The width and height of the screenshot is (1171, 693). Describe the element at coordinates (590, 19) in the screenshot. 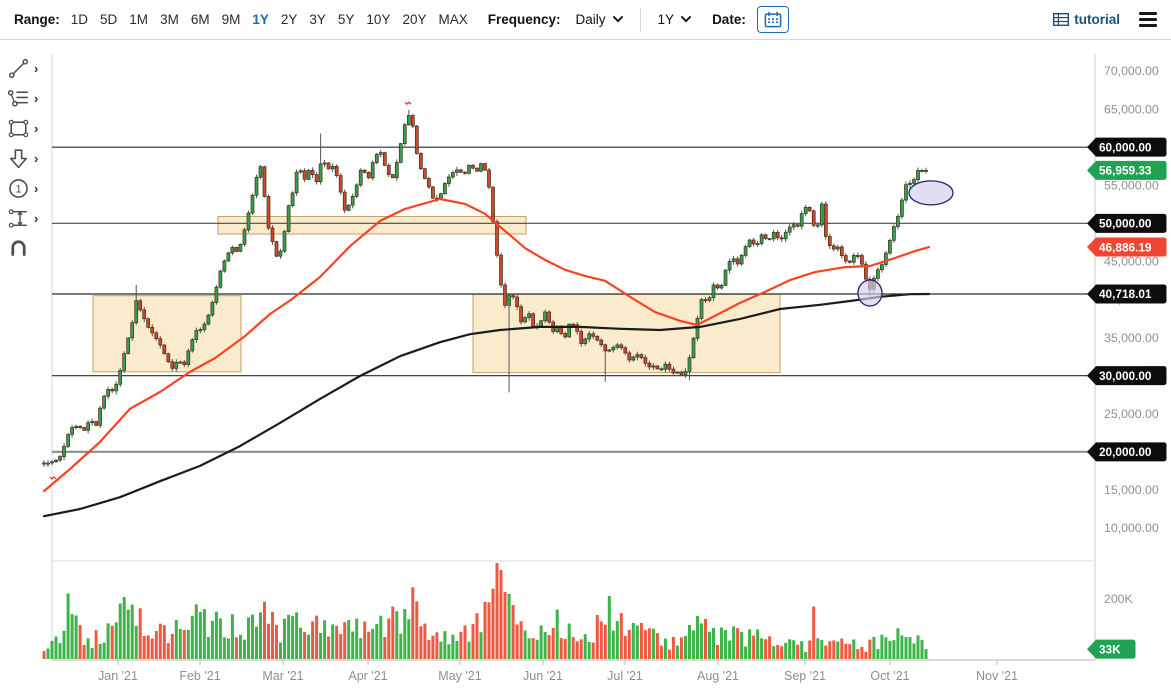

I see `frequency-value: Daily` at that location.